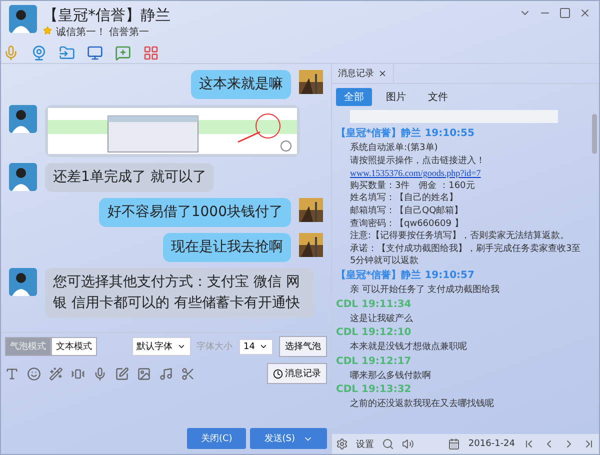  I want to click on monitor-icon, so click(95, 53).